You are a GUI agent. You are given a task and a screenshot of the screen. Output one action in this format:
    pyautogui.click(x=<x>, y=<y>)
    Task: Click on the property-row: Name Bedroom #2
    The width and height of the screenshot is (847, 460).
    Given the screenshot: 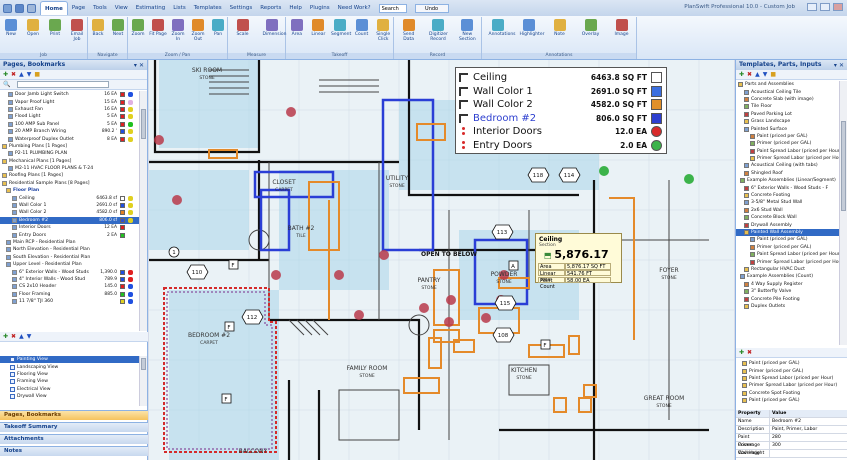 What is the action you would take?
    pyautogui.click(x=791, y=422)
    